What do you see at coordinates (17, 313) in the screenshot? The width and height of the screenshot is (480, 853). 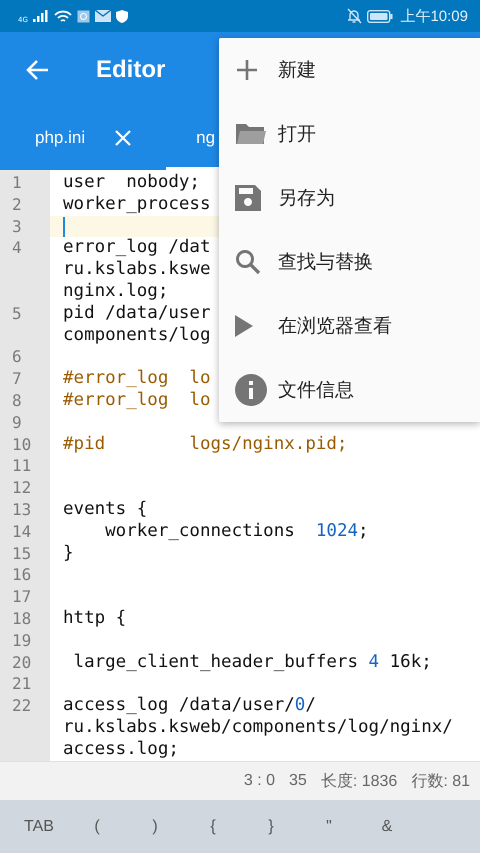 I see `line-number: 5` at bounding box center [17, 313].